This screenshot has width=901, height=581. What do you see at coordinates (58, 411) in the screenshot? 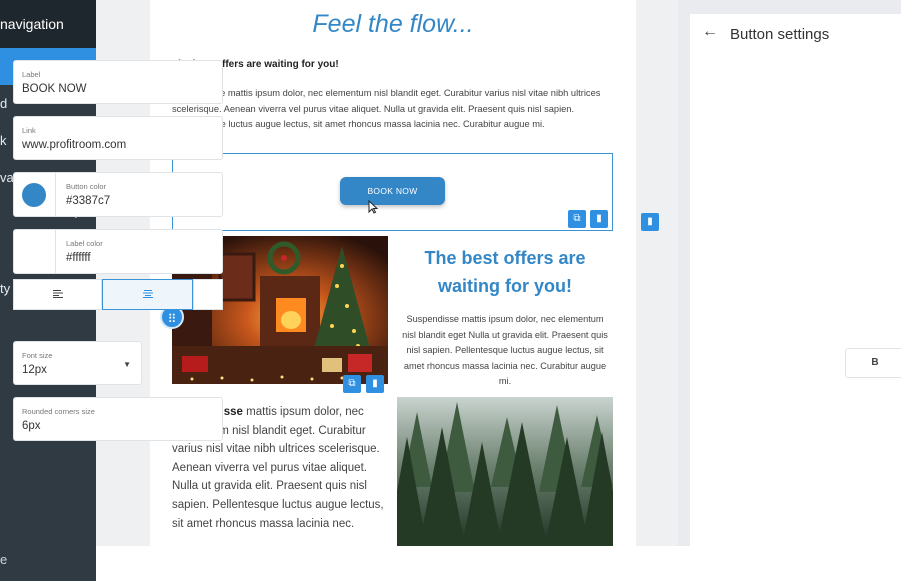
I see `rounded-corners-caption: Rounded corners size` at bounding box center [58, 411].